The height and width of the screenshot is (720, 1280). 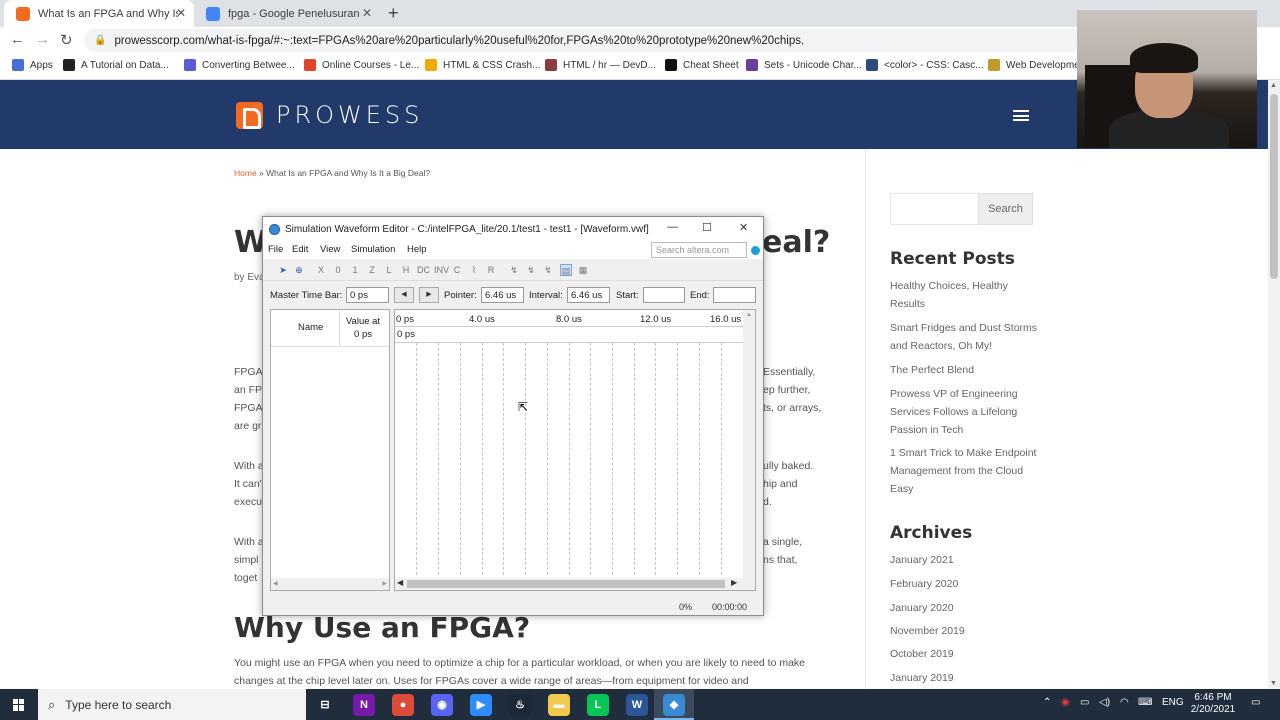 I want to click on search-go-icon, so click(x=755, y=250).